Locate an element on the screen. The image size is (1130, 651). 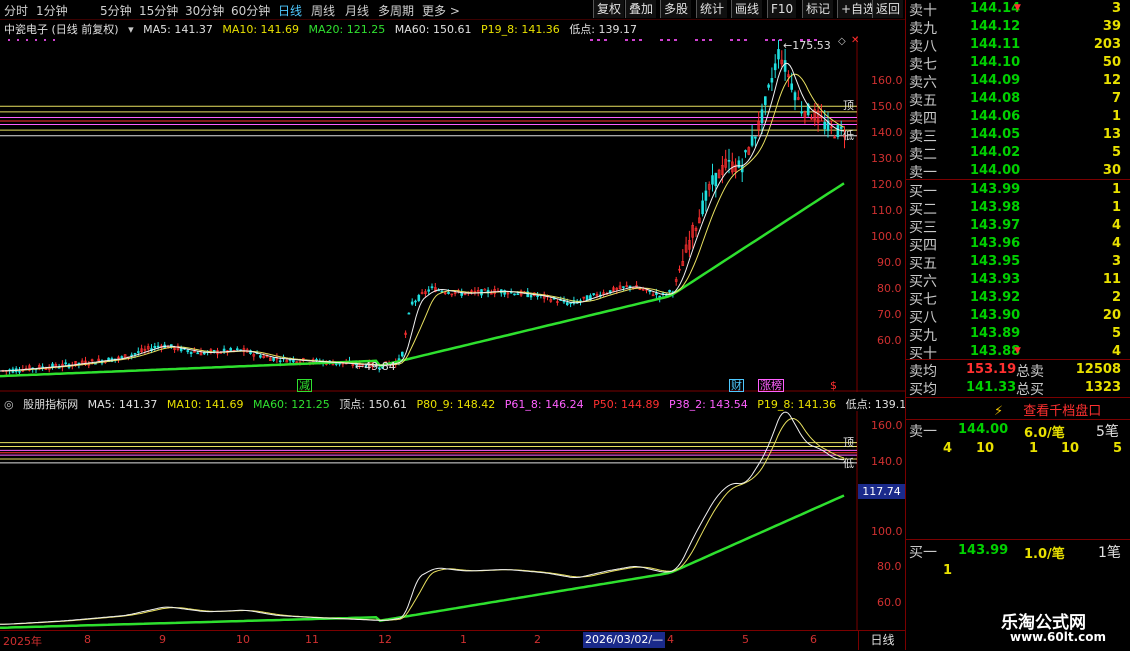
period-tab-15min: 15分钟 is located at coordinates (158, 10).